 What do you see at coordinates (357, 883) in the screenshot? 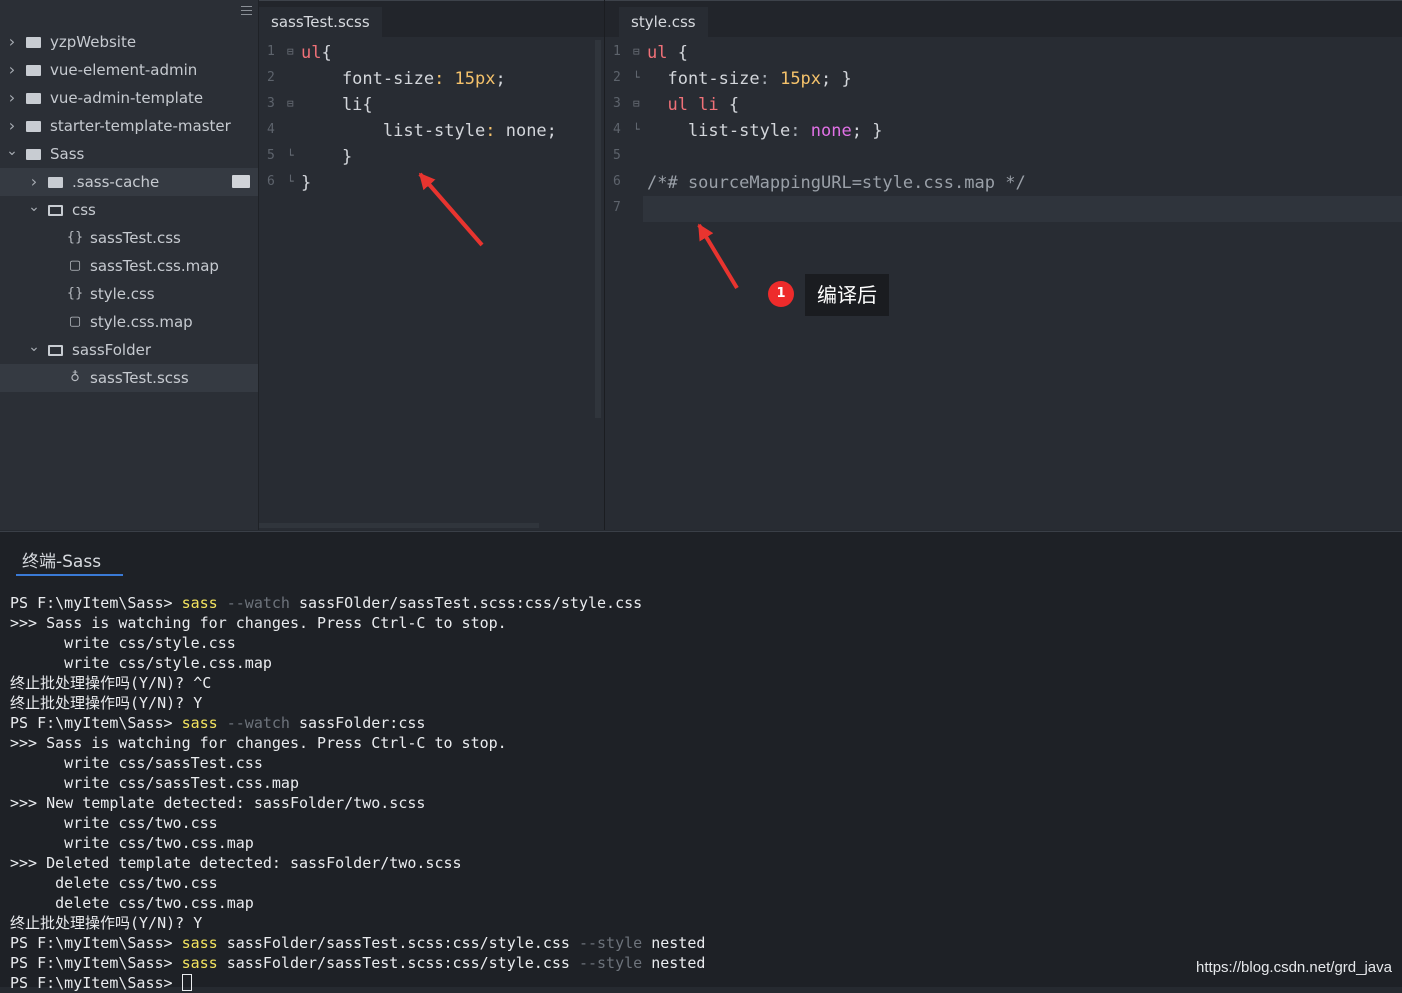
I see `terminal-line: delete css/two.css` at bounding box center [357, 883].